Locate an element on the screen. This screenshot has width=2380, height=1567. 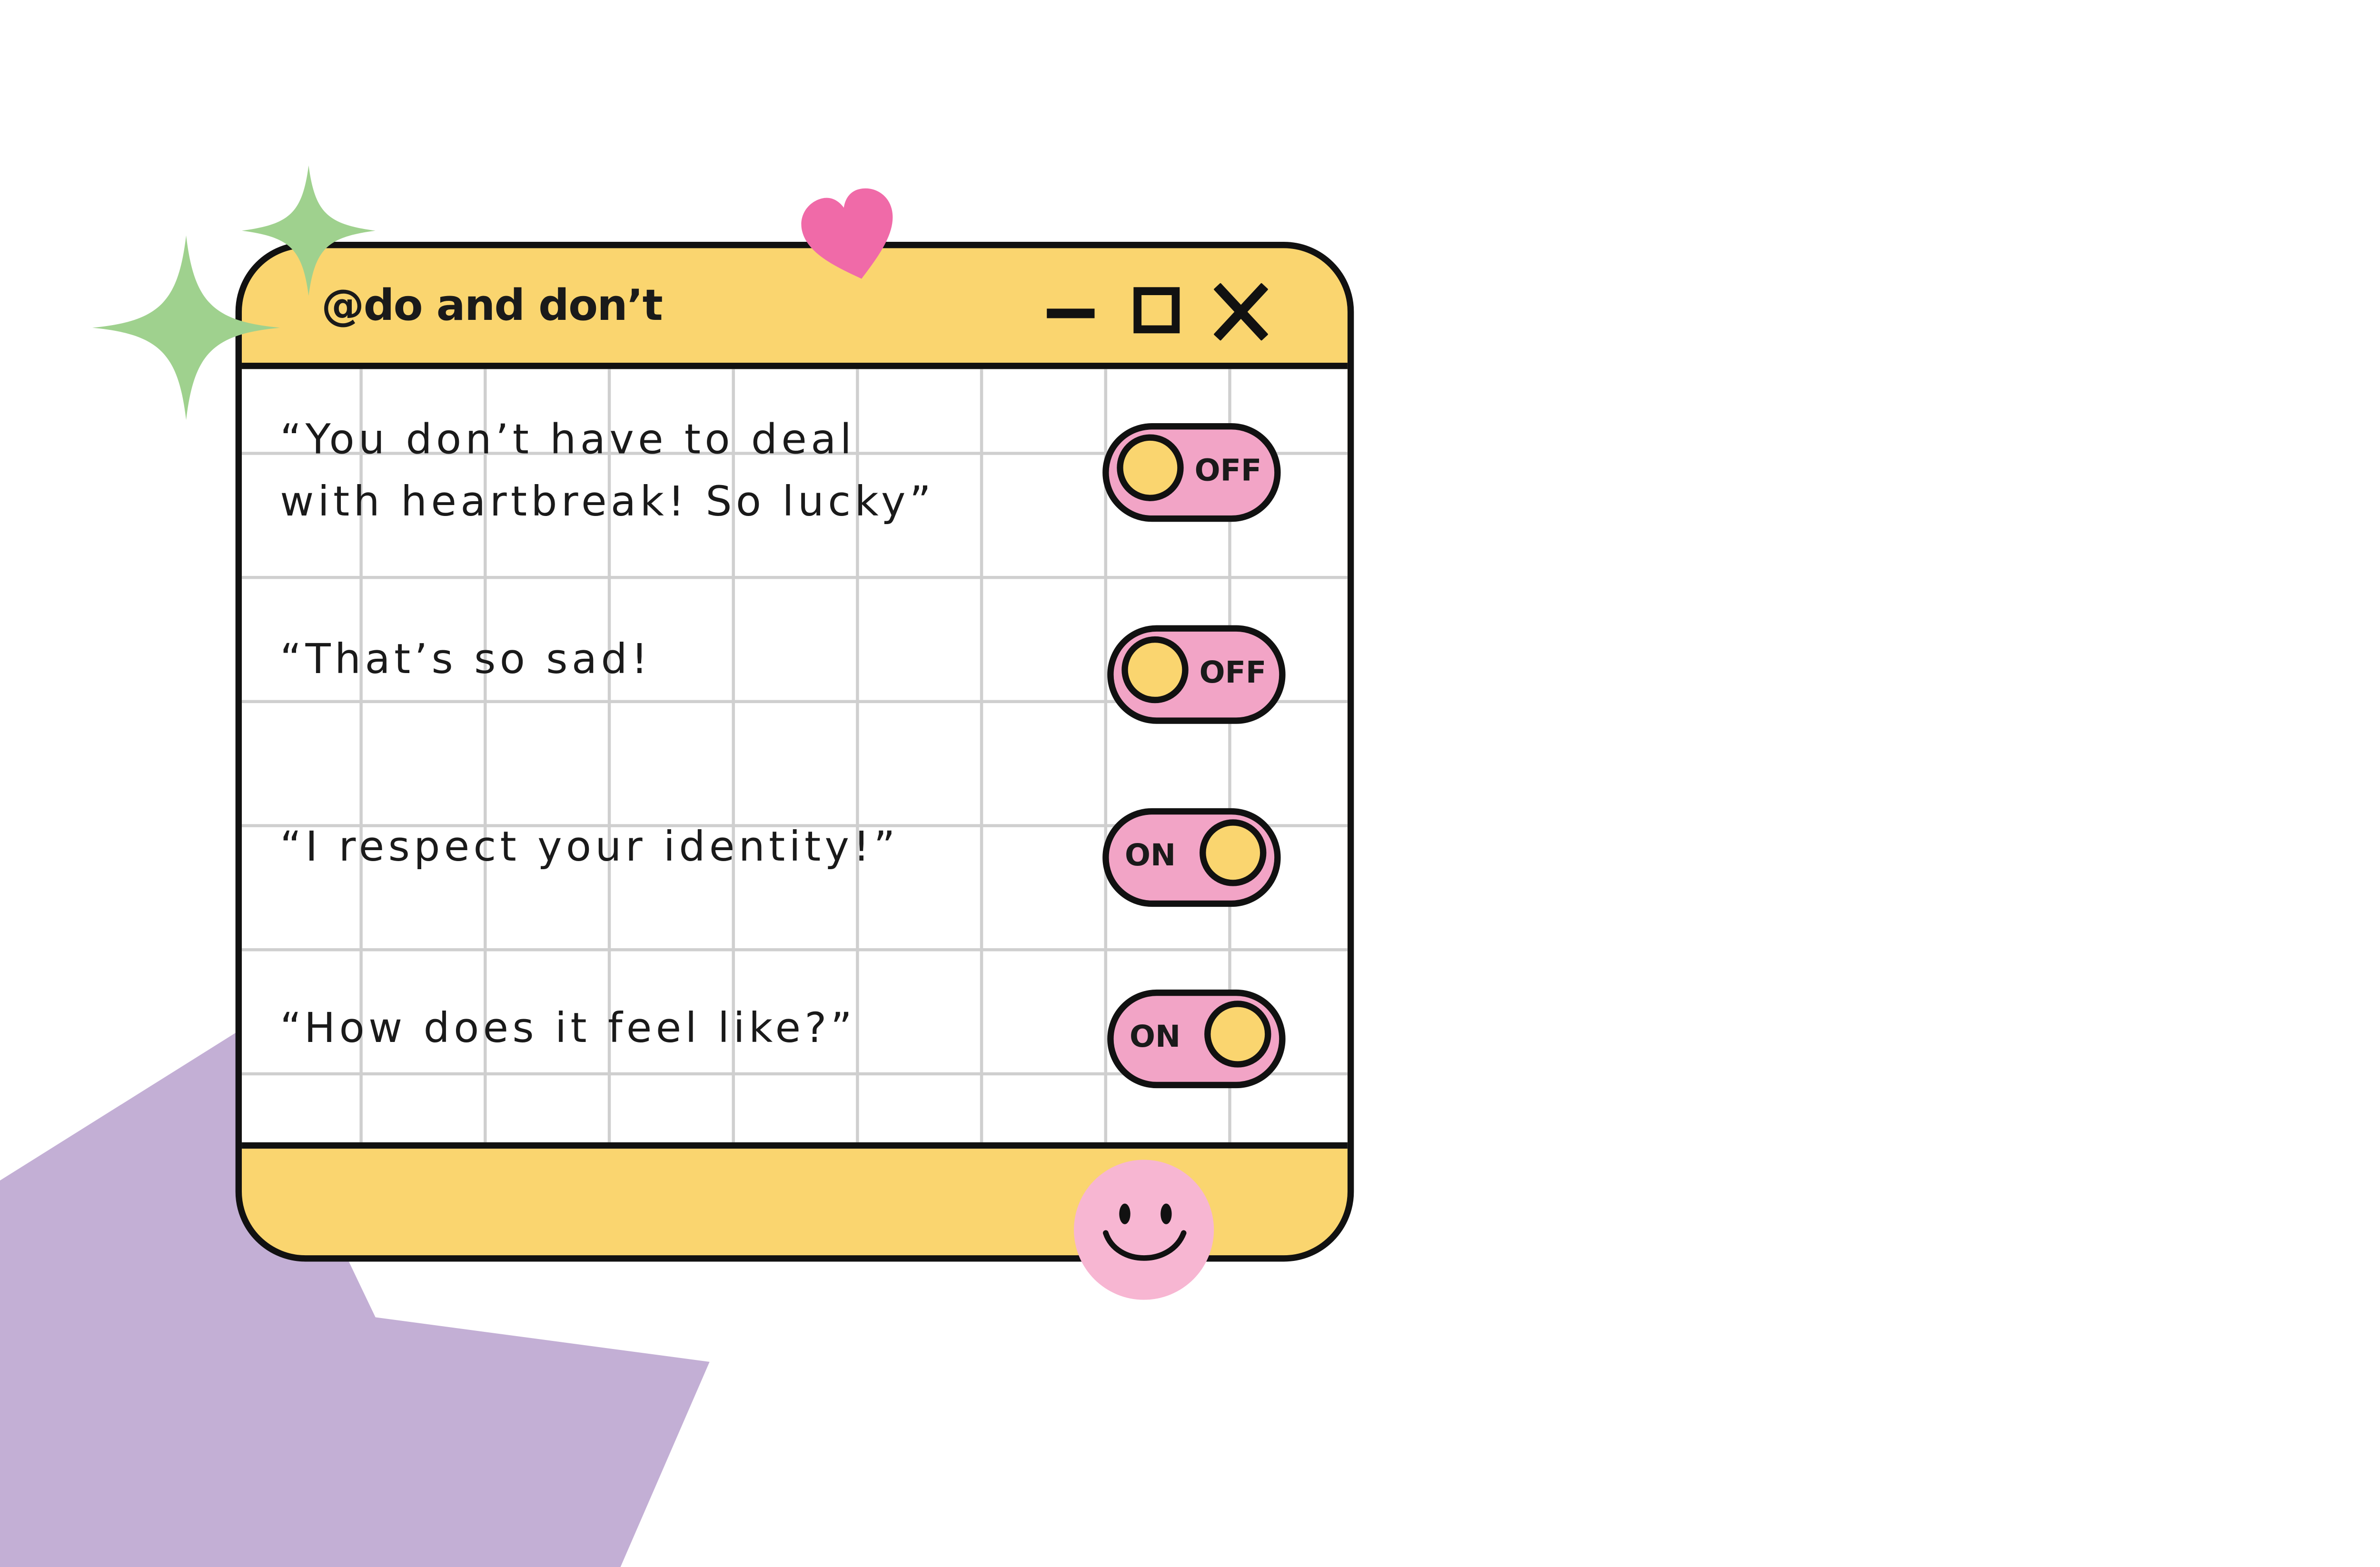
sparkle-icon is located at coordinates (309, 230).